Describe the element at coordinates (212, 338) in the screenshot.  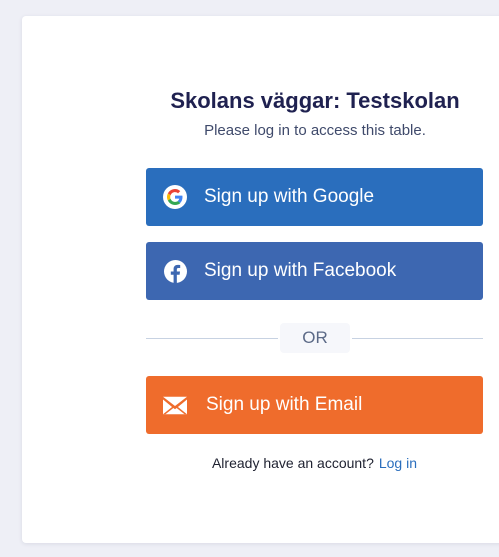
I see `divider-line-left` at that location.